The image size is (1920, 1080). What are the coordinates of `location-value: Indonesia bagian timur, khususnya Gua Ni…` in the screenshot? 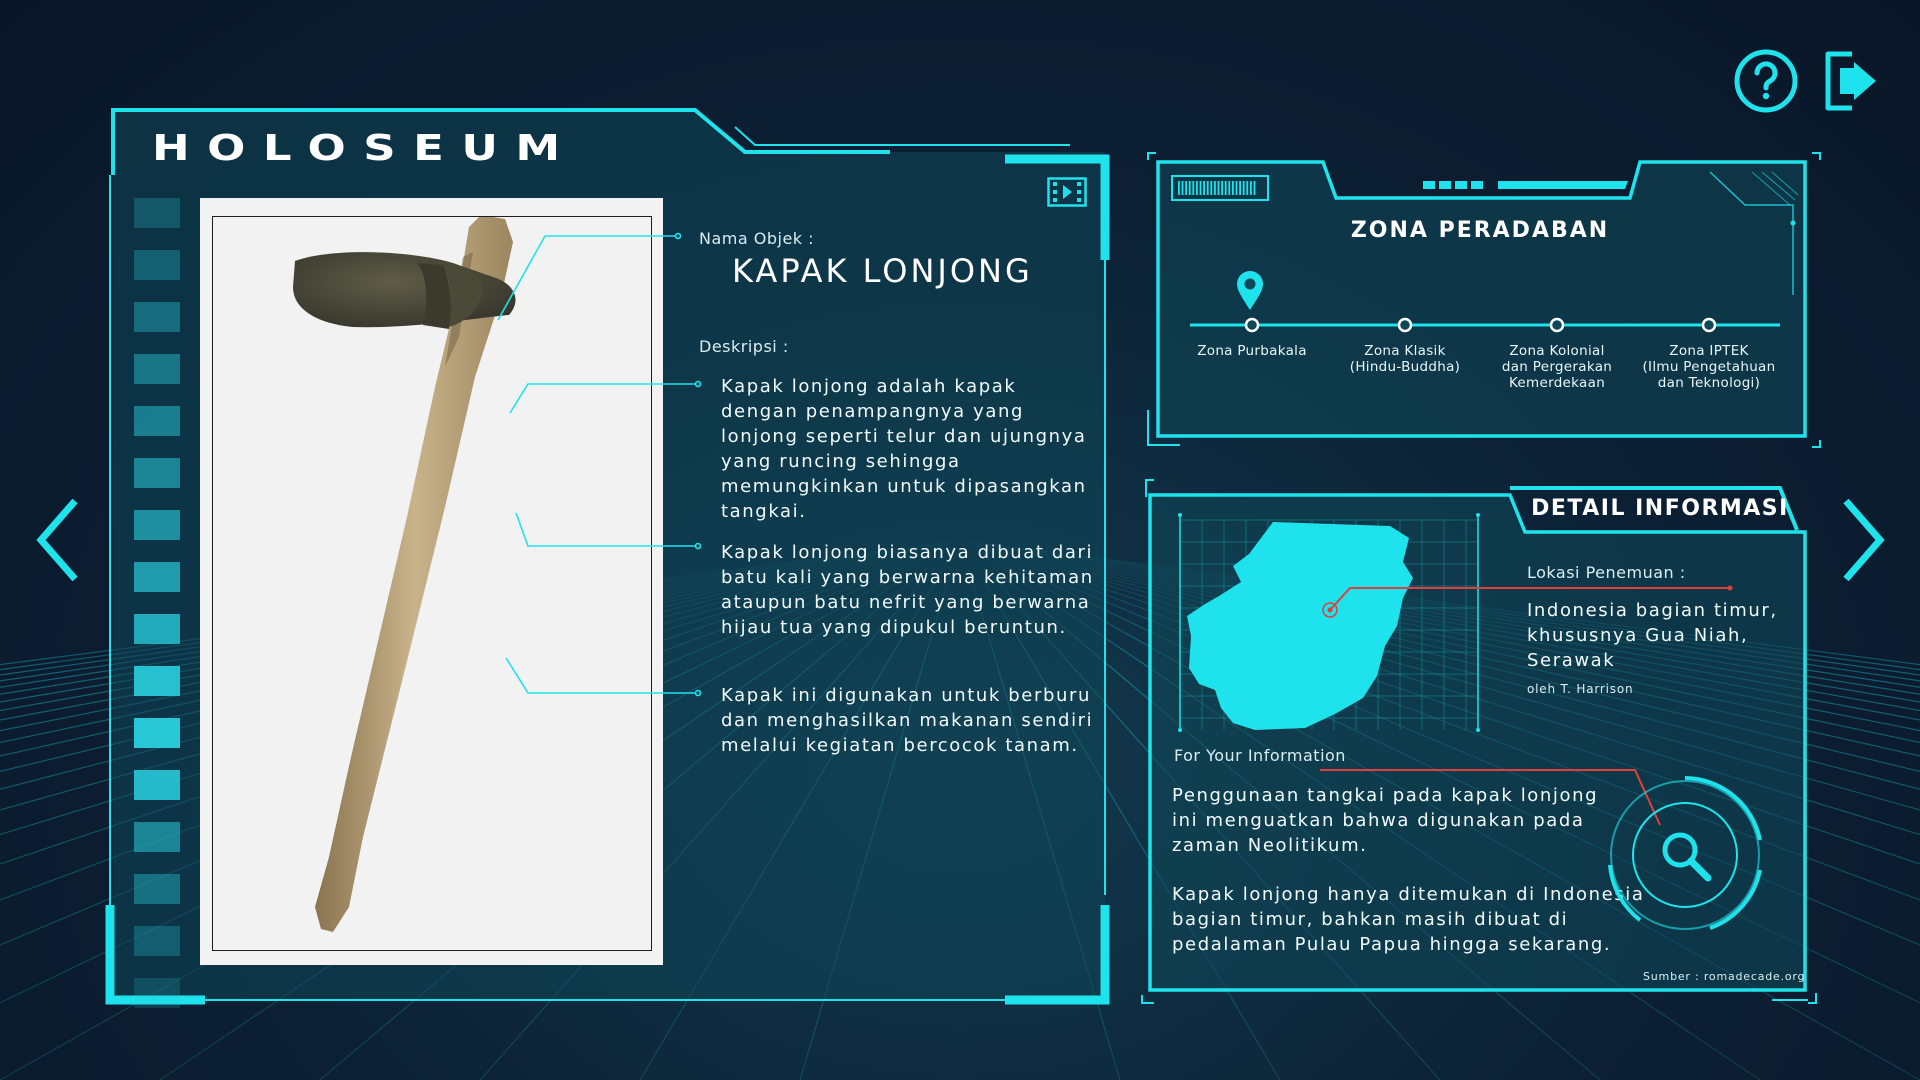 It's located at (1652, 635).